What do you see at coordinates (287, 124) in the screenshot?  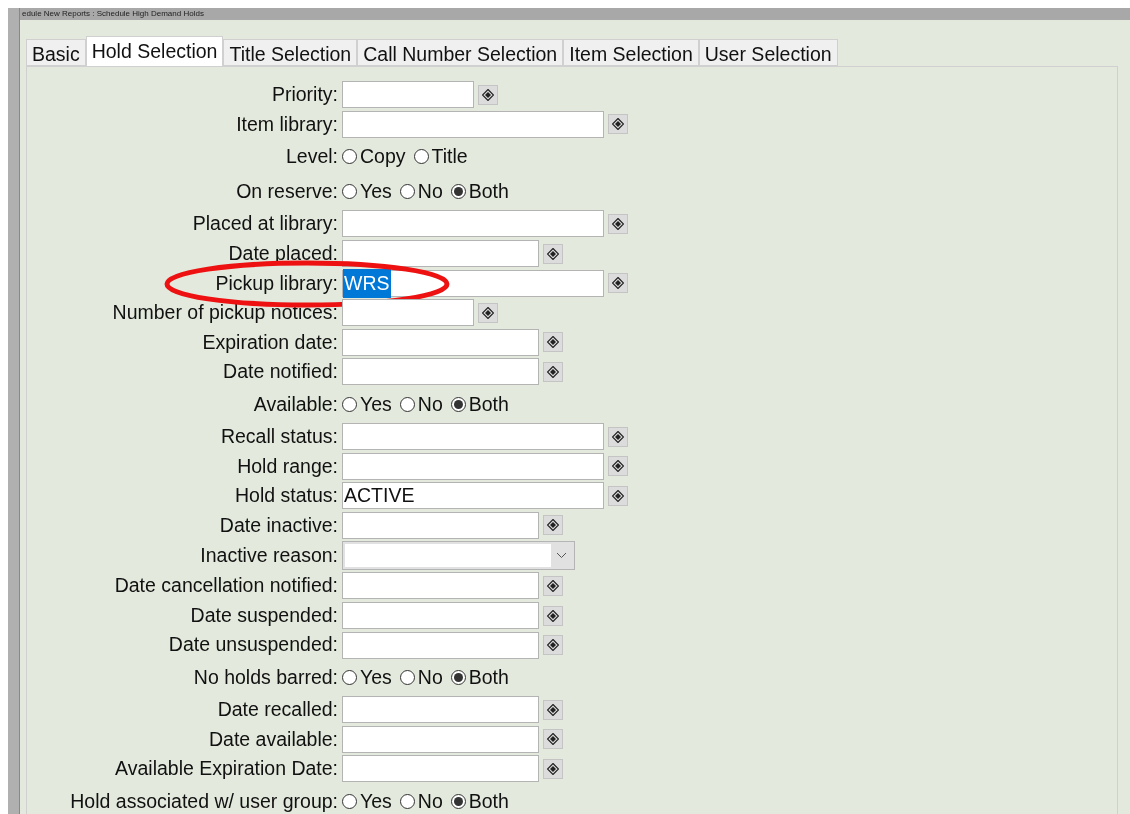 I see `field-label: Item library:` at bounding box center [287, 124].